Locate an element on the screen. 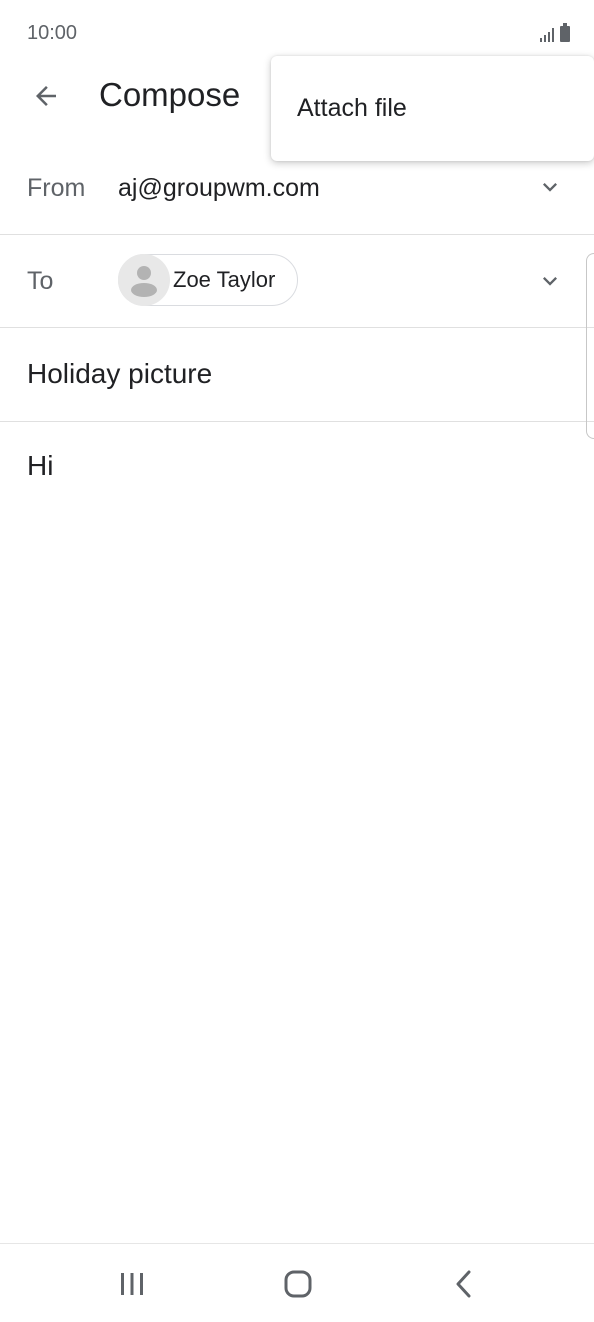 The width and height of the screenshot is (594, 1322). back-nav-button is located at coordinates (464, 1284).